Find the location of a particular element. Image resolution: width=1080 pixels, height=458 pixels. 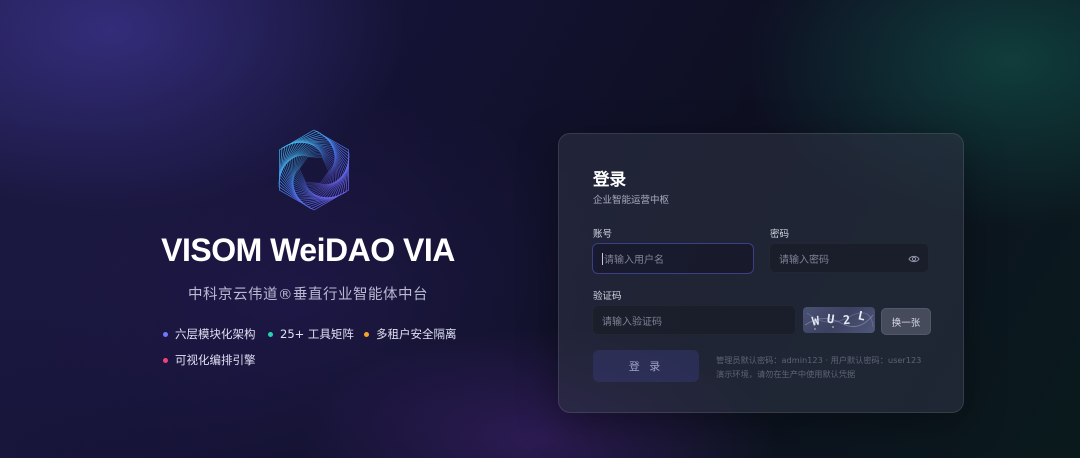

feature-label: 25+ 工具矩阵 is located at coordinates (317, 334).